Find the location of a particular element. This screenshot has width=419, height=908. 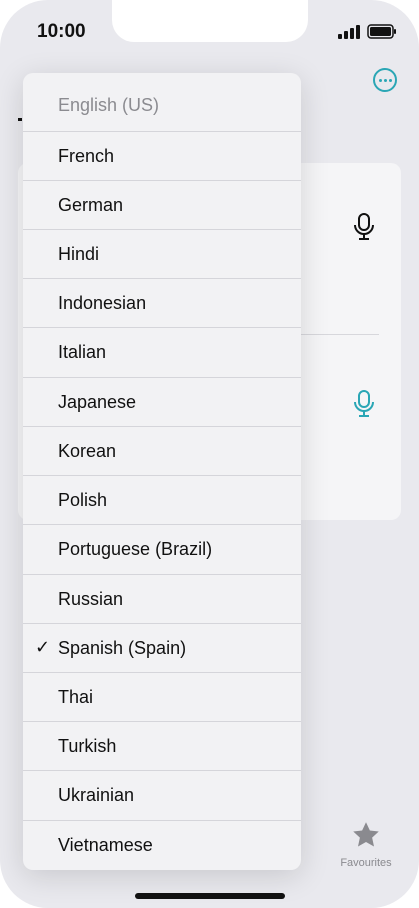

menu-item-label: English (US) is located at coordinates (109, 105).